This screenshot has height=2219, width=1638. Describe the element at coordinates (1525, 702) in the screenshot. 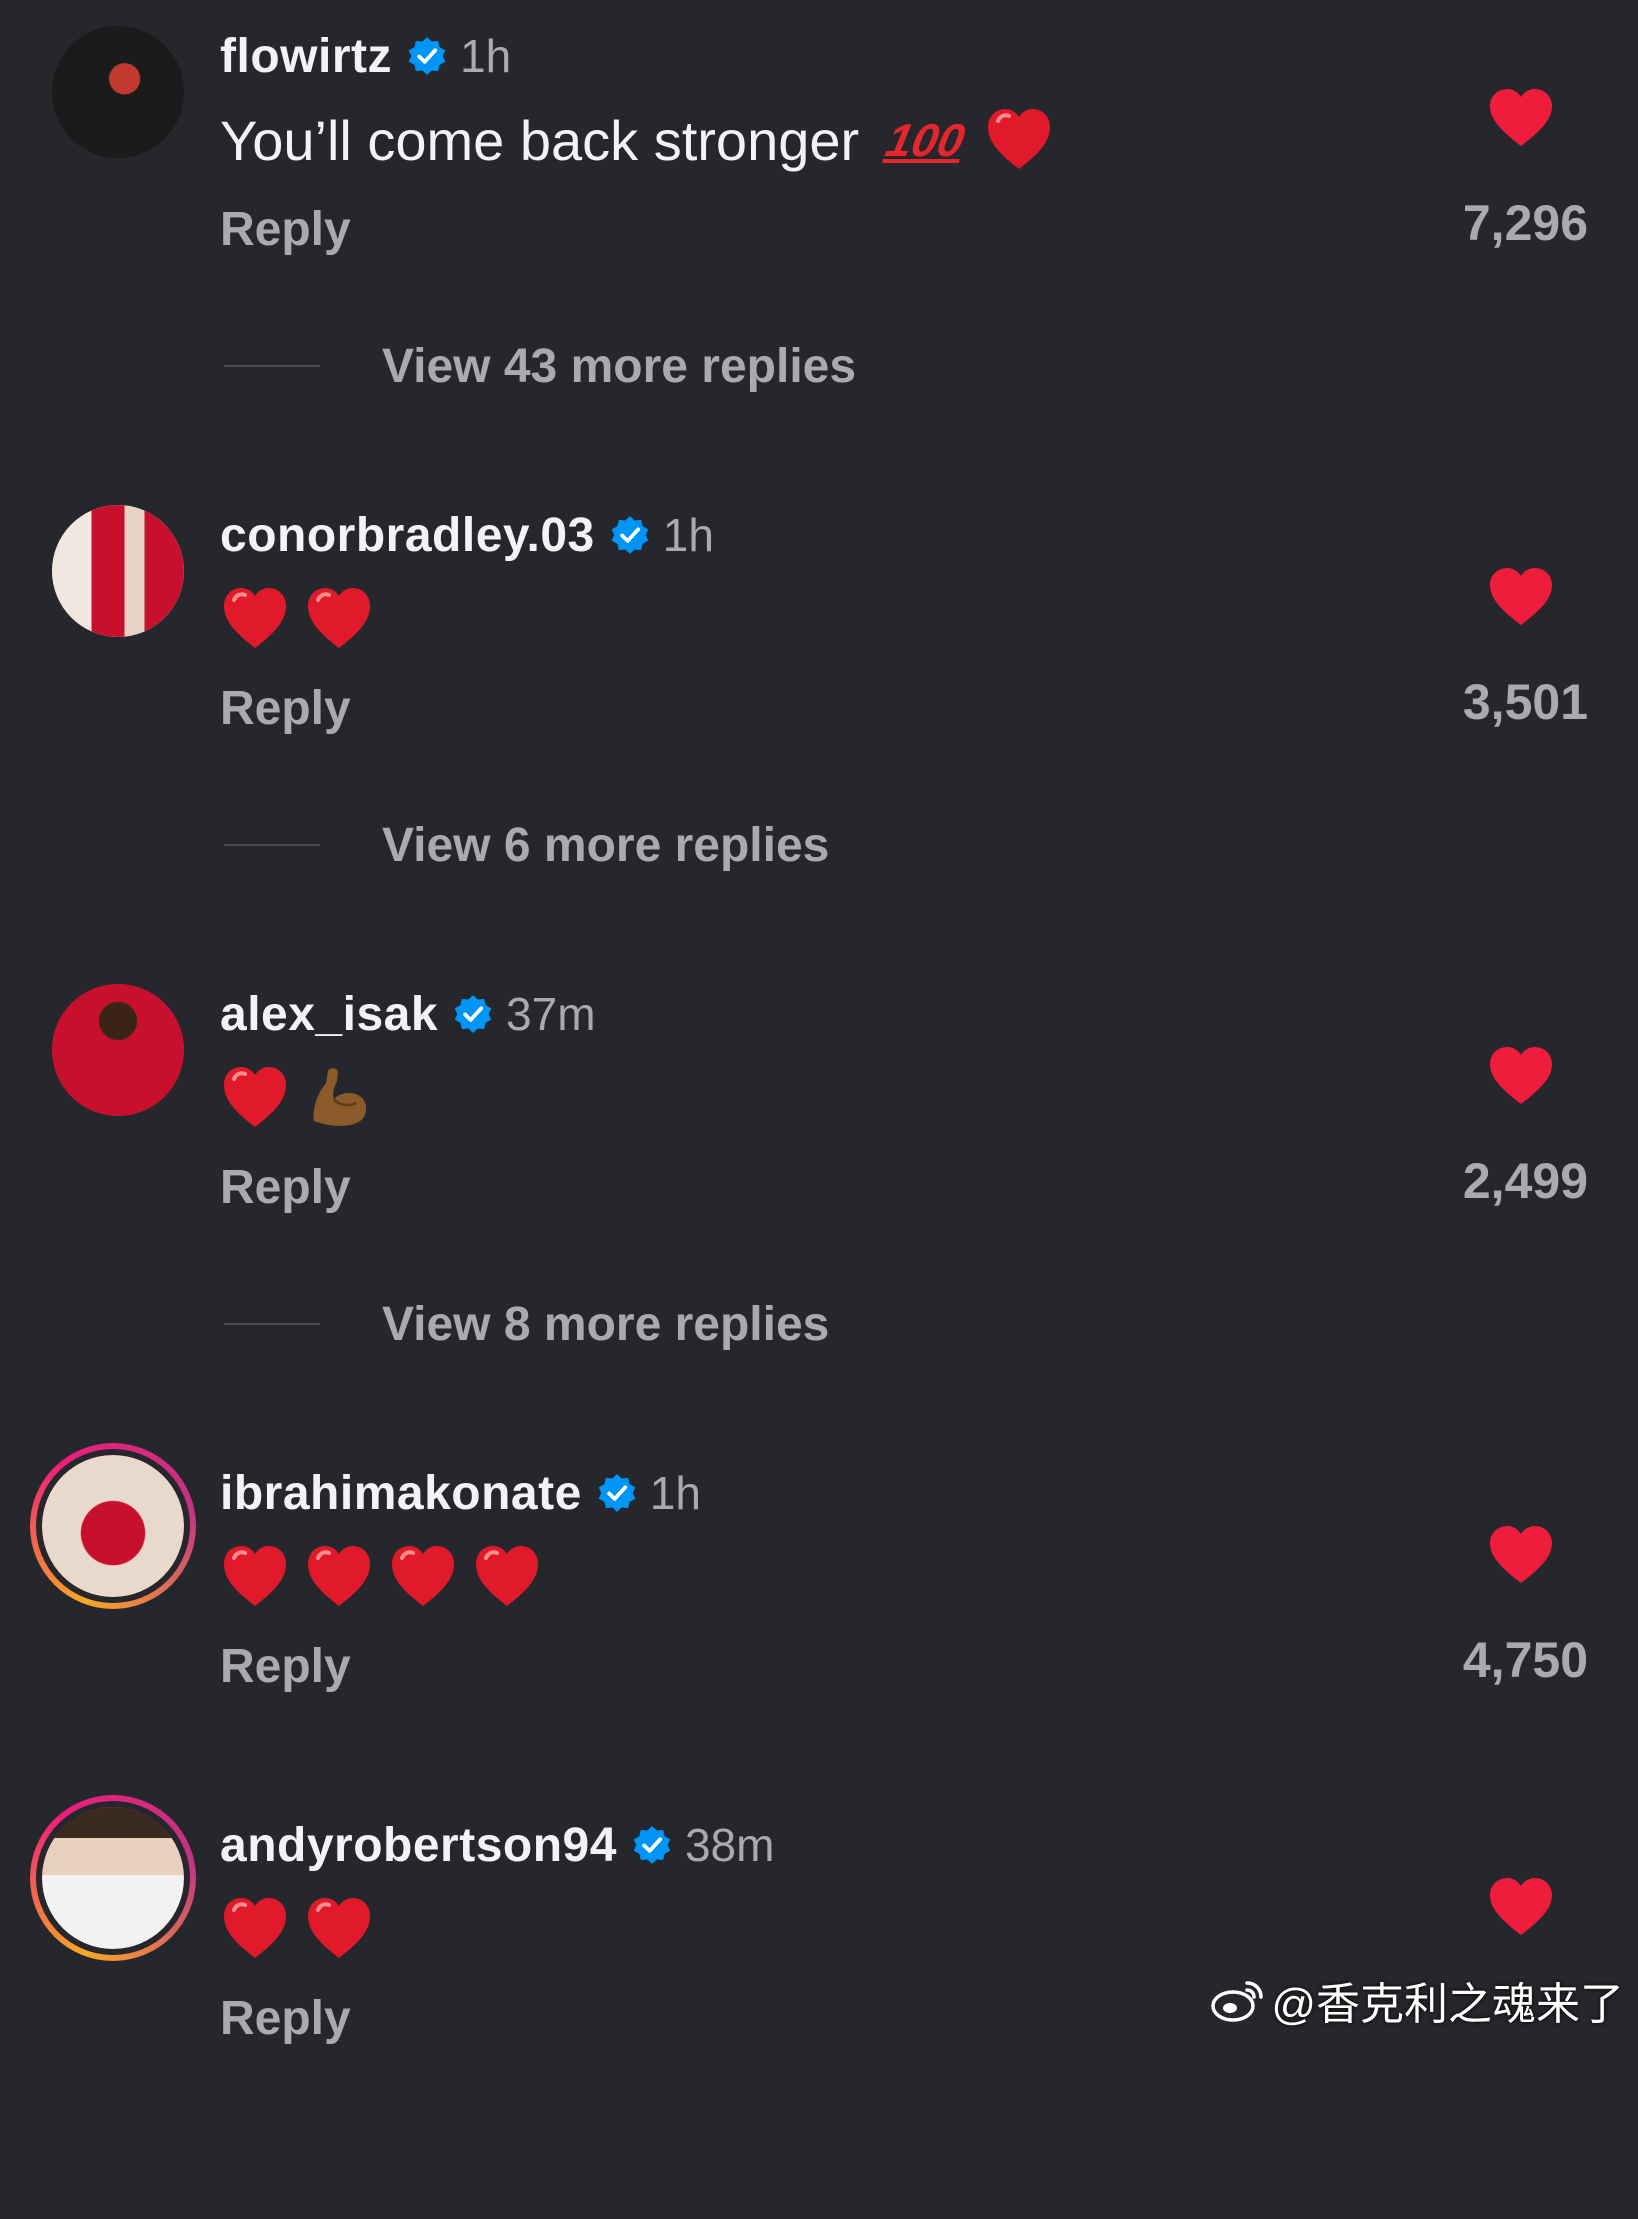

I see `like-count: 3,501` at that location.